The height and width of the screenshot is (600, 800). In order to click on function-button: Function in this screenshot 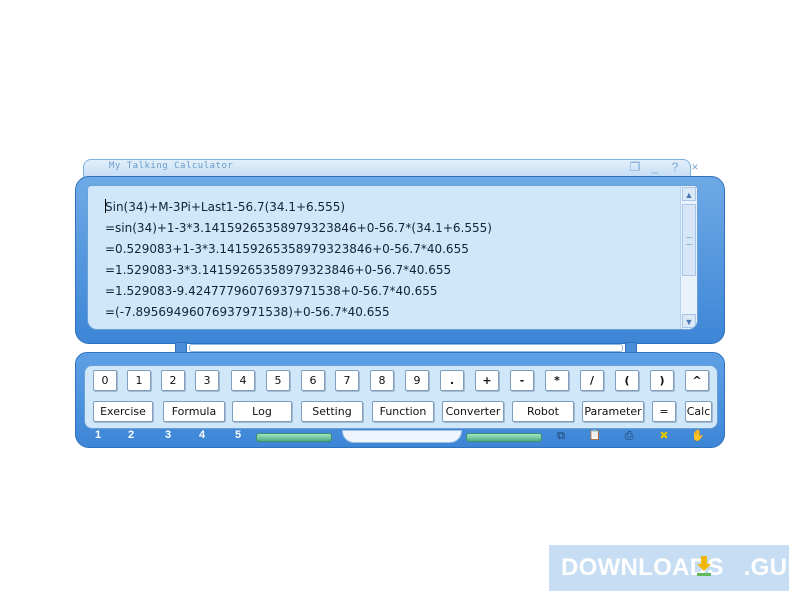, I will do `click(403, 411)`.